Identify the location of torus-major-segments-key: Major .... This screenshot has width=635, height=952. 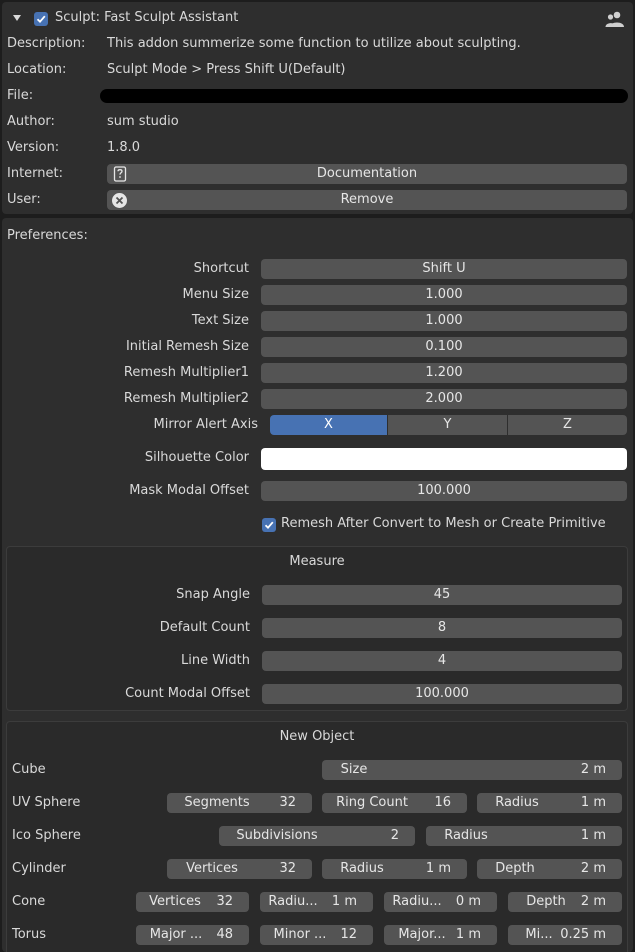
(176, 934).